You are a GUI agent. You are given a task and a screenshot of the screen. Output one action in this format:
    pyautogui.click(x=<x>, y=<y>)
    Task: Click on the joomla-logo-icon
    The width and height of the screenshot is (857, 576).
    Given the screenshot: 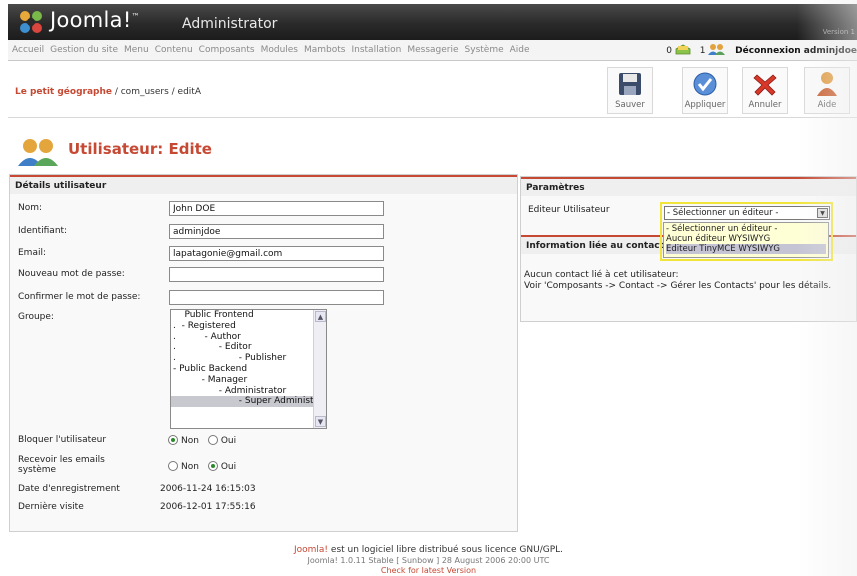 What is the action you would take?
    pyautogui.click(x=31, y=22)
    